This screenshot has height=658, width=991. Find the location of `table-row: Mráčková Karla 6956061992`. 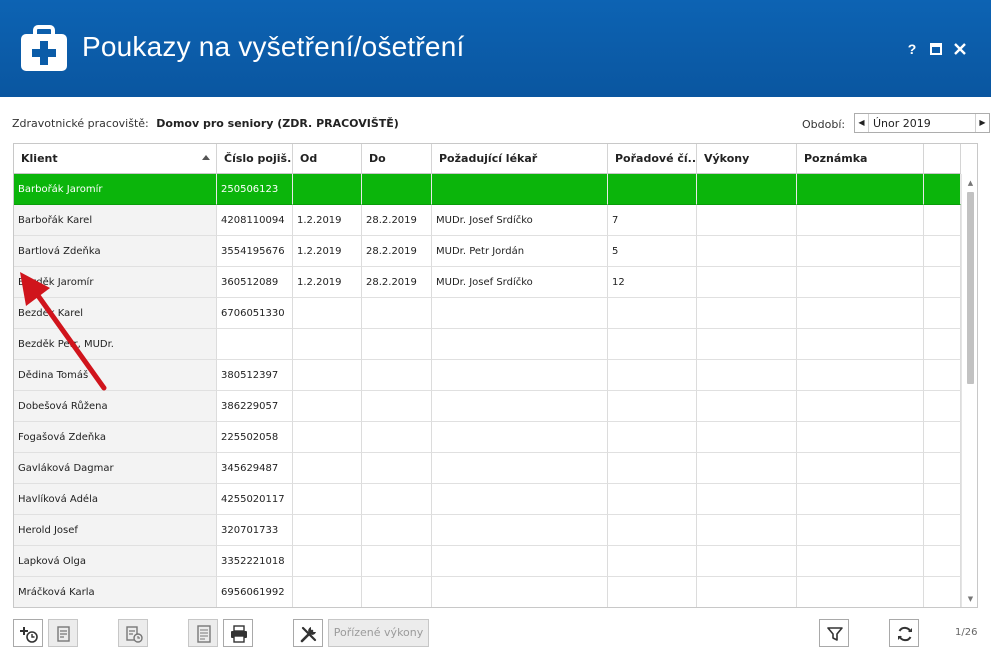

table-row: Mráčková Karla 6956061992 is located at coordinates (487, 592).